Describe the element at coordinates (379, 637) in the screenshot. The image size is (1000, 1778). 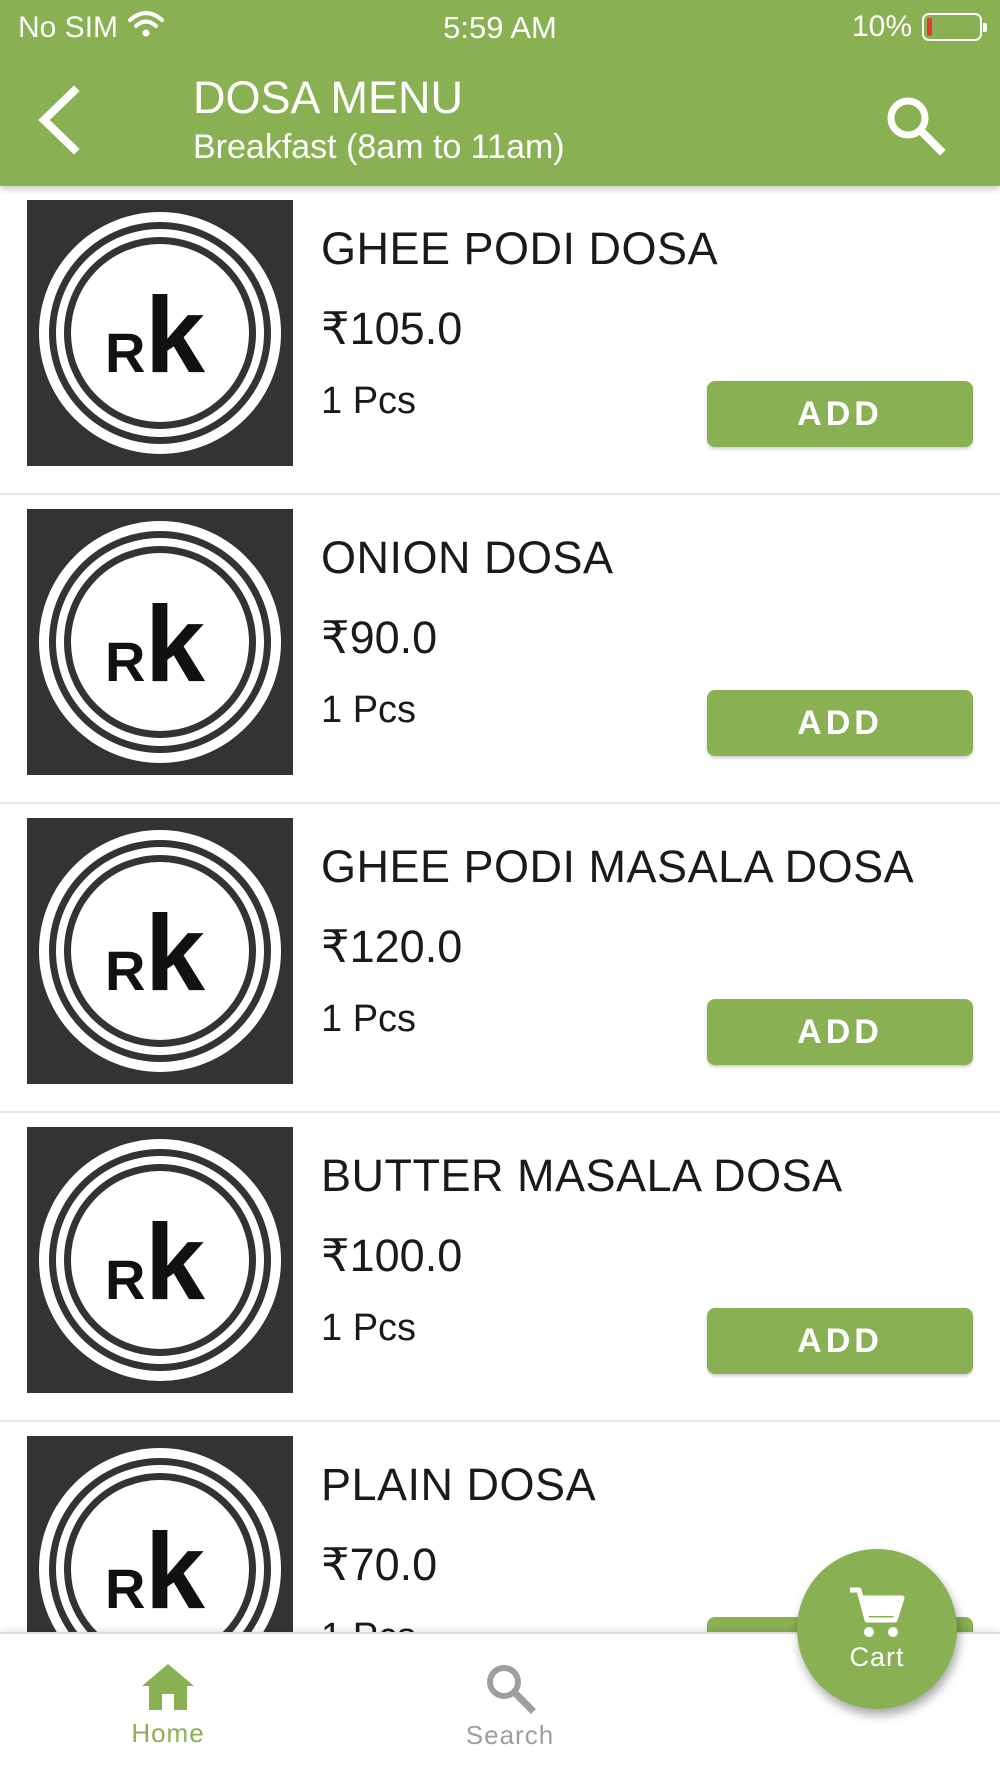
I see `item-price: ₹90.0` at that location.